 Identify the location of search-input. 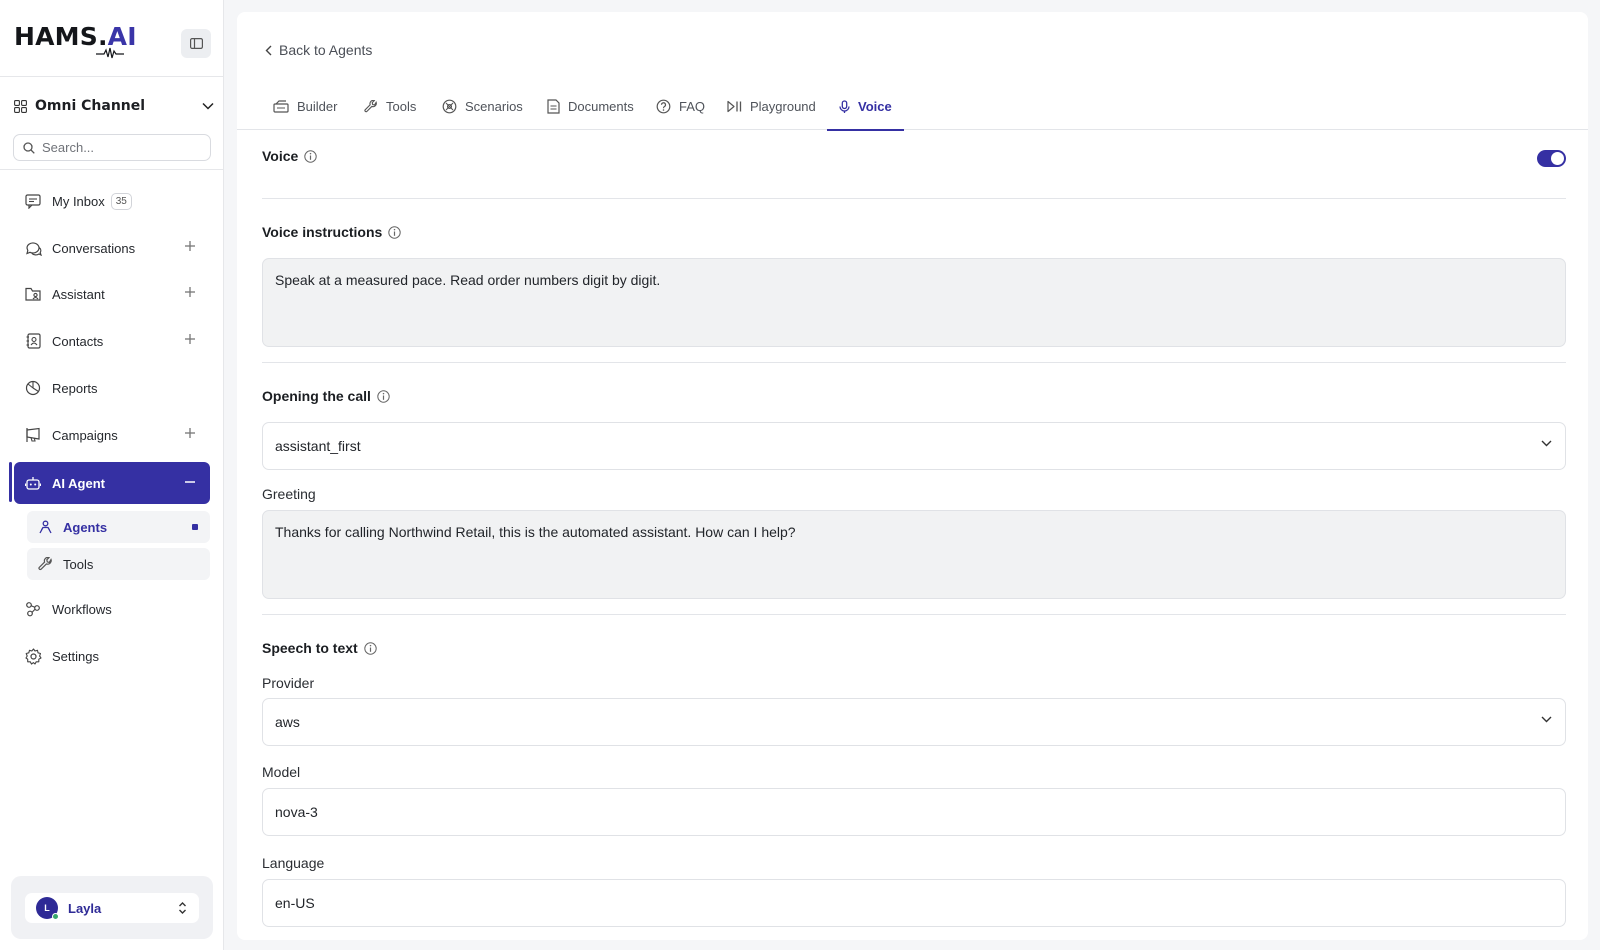
(117, 147).